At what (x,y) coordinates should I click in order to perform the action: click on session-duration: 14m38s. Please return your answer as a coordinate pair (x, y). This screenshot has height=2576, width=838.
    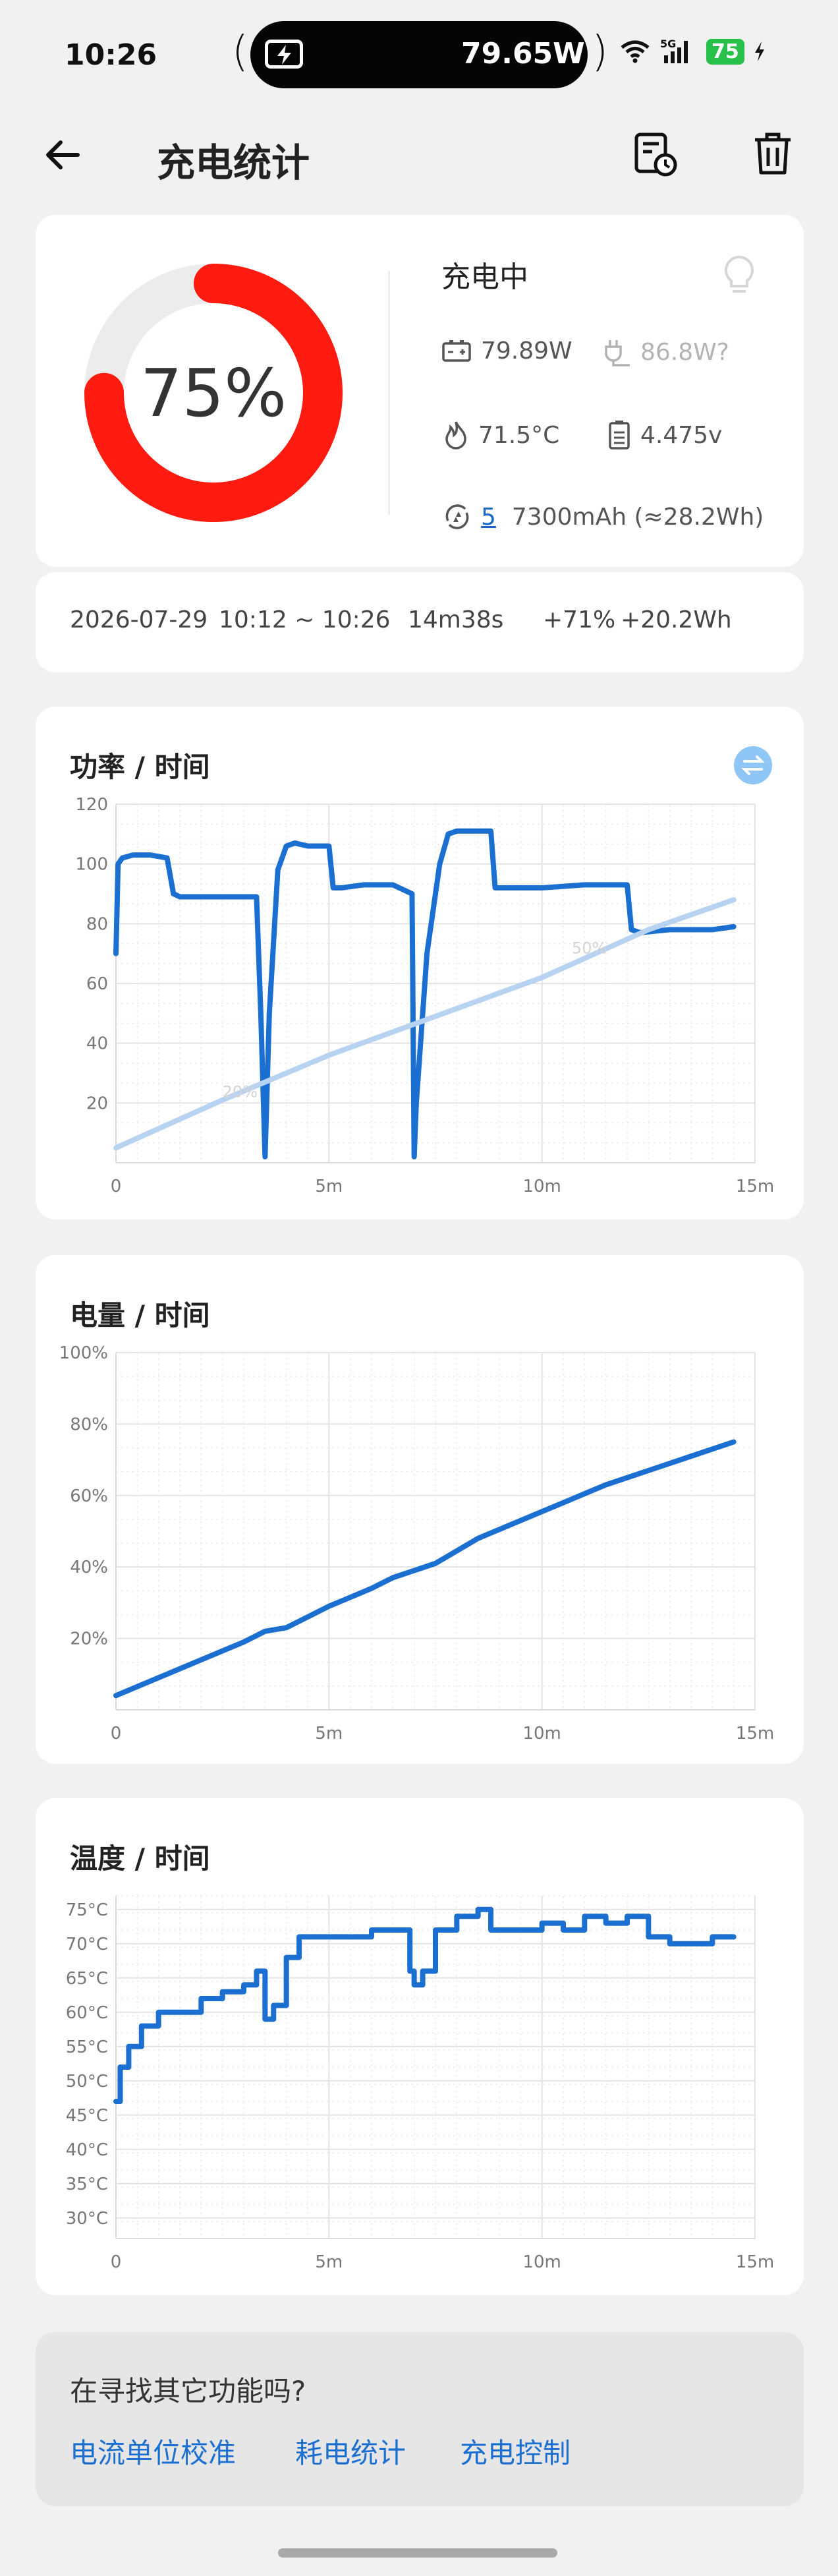
    Looking at the image, I should click on (456, 619).